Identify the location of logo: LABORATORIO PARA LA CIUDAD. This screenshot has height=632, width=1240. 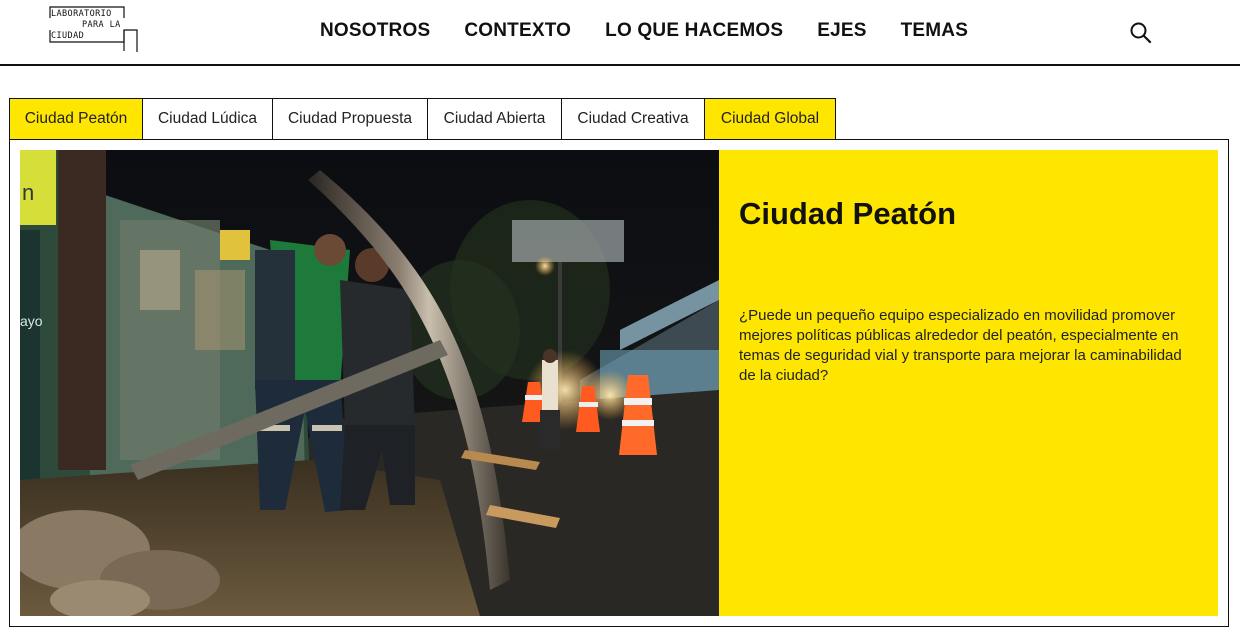
(94, 30).